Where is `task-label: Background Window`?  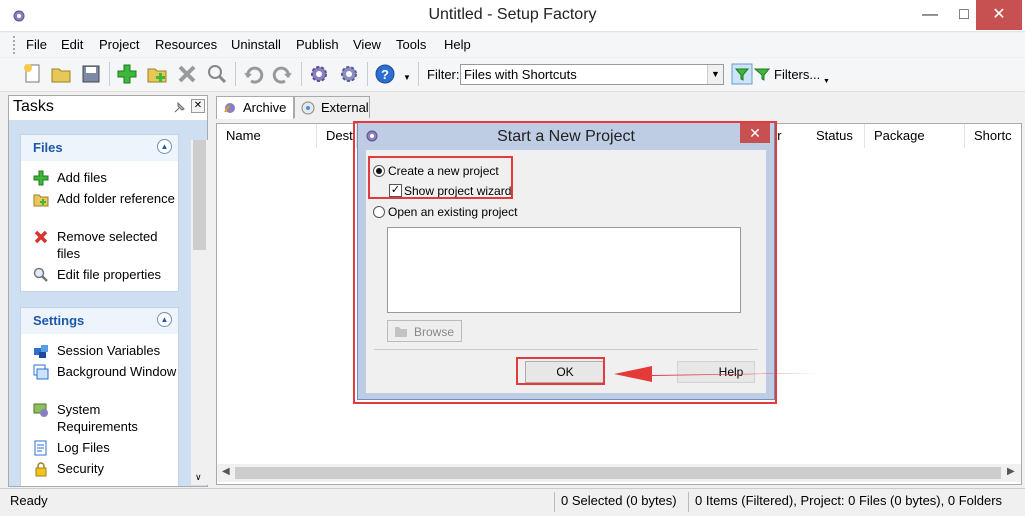
task-label: Background Window is located at coordinates (117, 371).